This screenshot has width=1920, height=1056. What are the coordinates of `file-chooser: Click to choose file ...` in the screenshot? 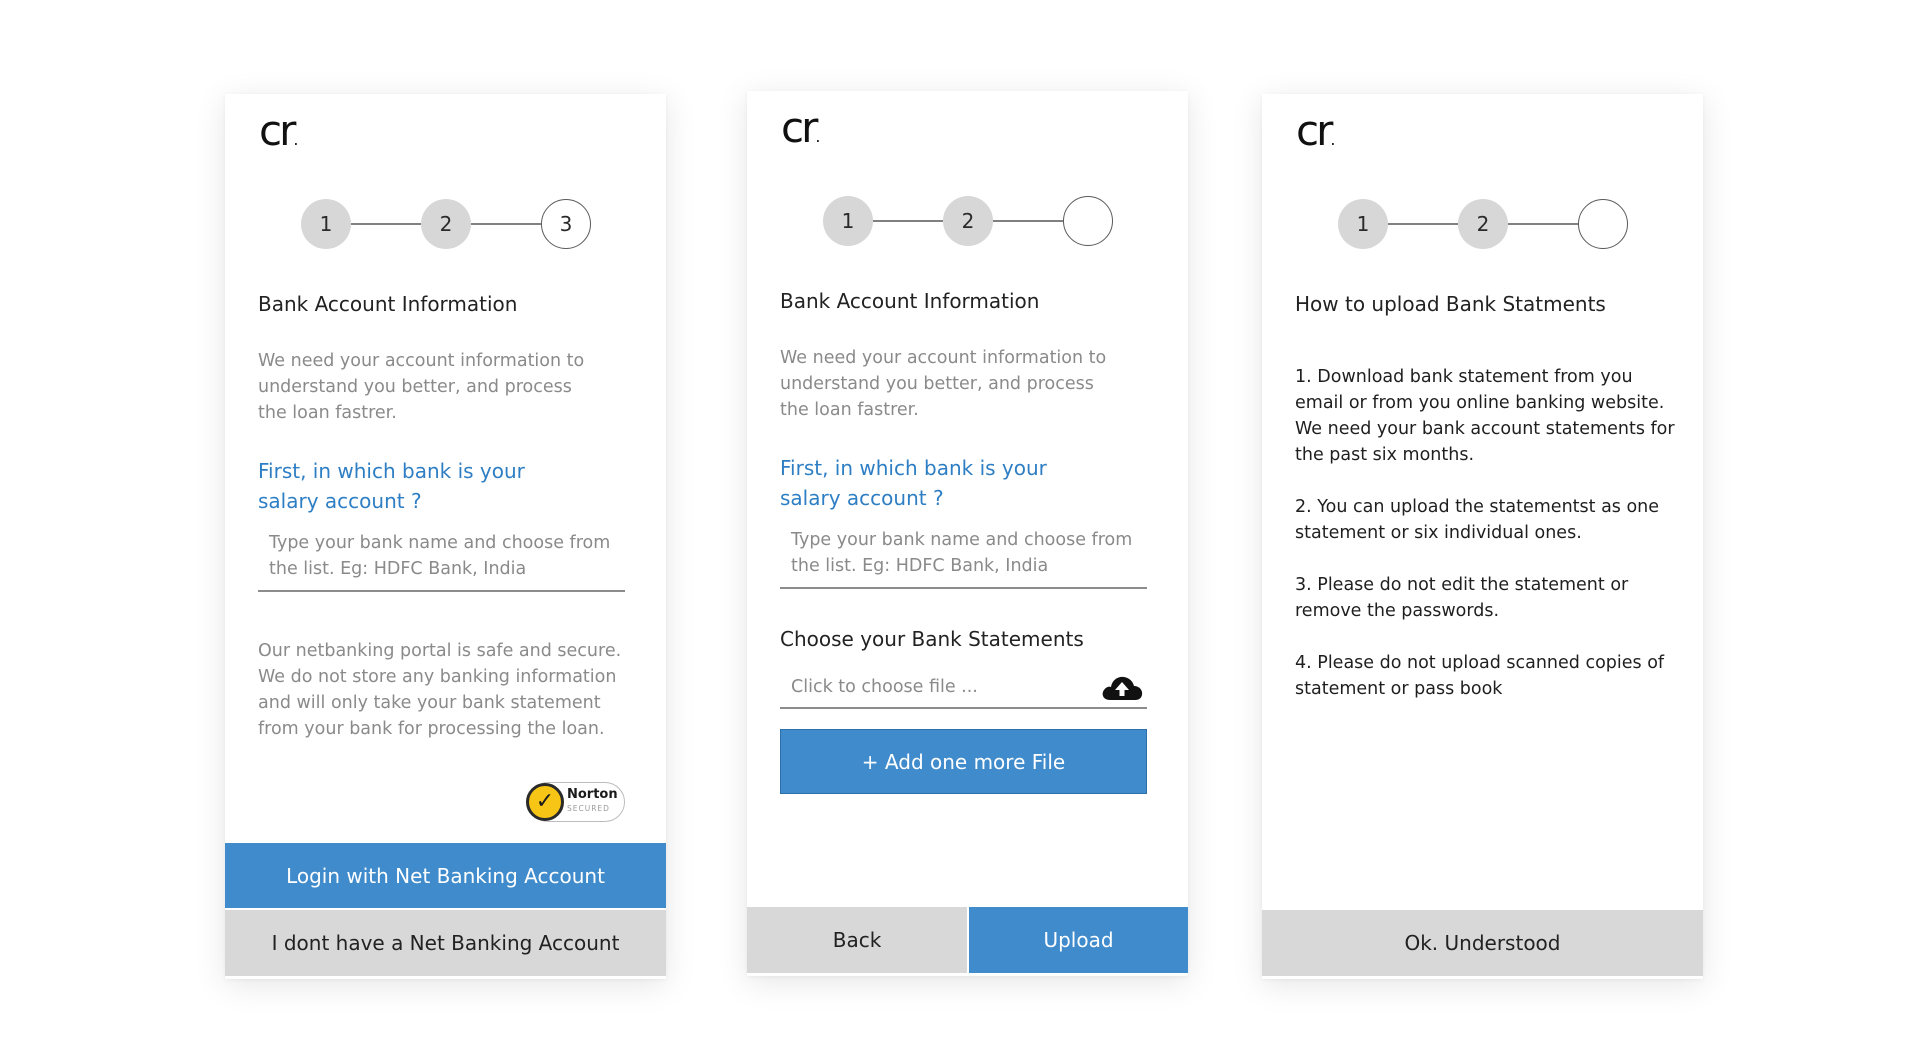 It's located at (963, 689).